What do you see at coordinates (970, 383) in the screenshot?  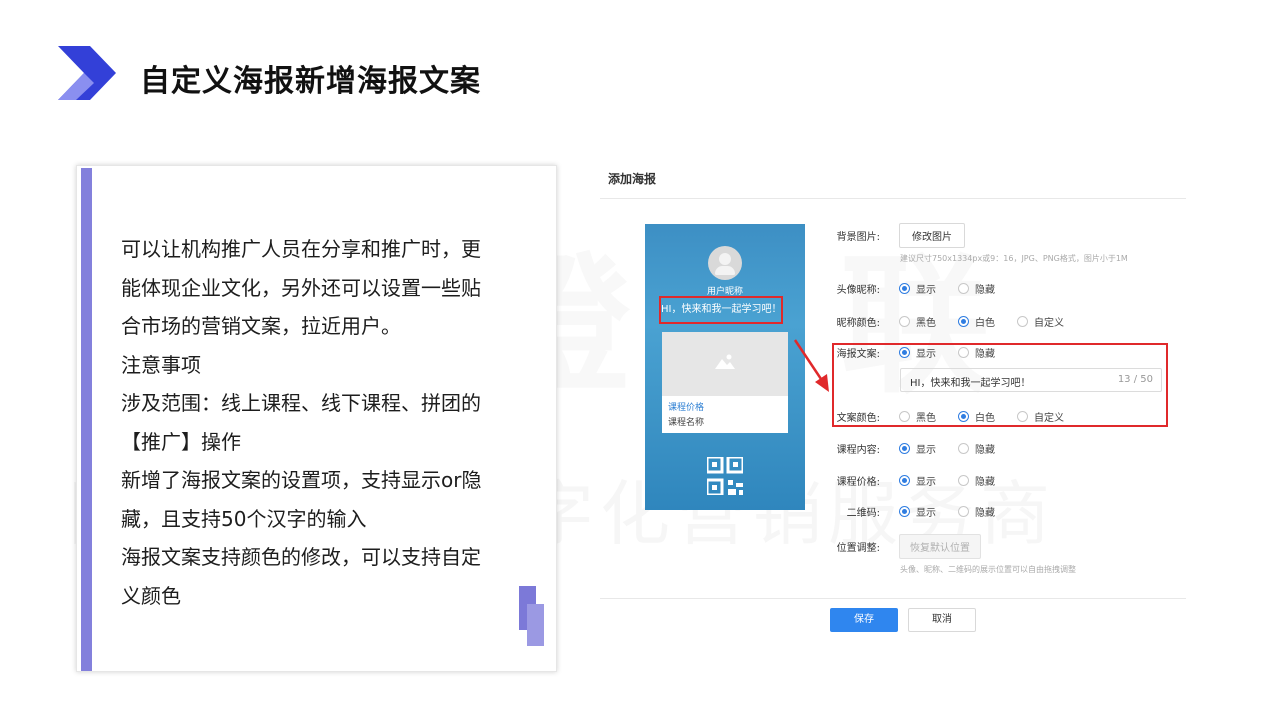 I see `poster-copy-value: HI，快来和我一起学习吧！` at bounding box center [970, 383].